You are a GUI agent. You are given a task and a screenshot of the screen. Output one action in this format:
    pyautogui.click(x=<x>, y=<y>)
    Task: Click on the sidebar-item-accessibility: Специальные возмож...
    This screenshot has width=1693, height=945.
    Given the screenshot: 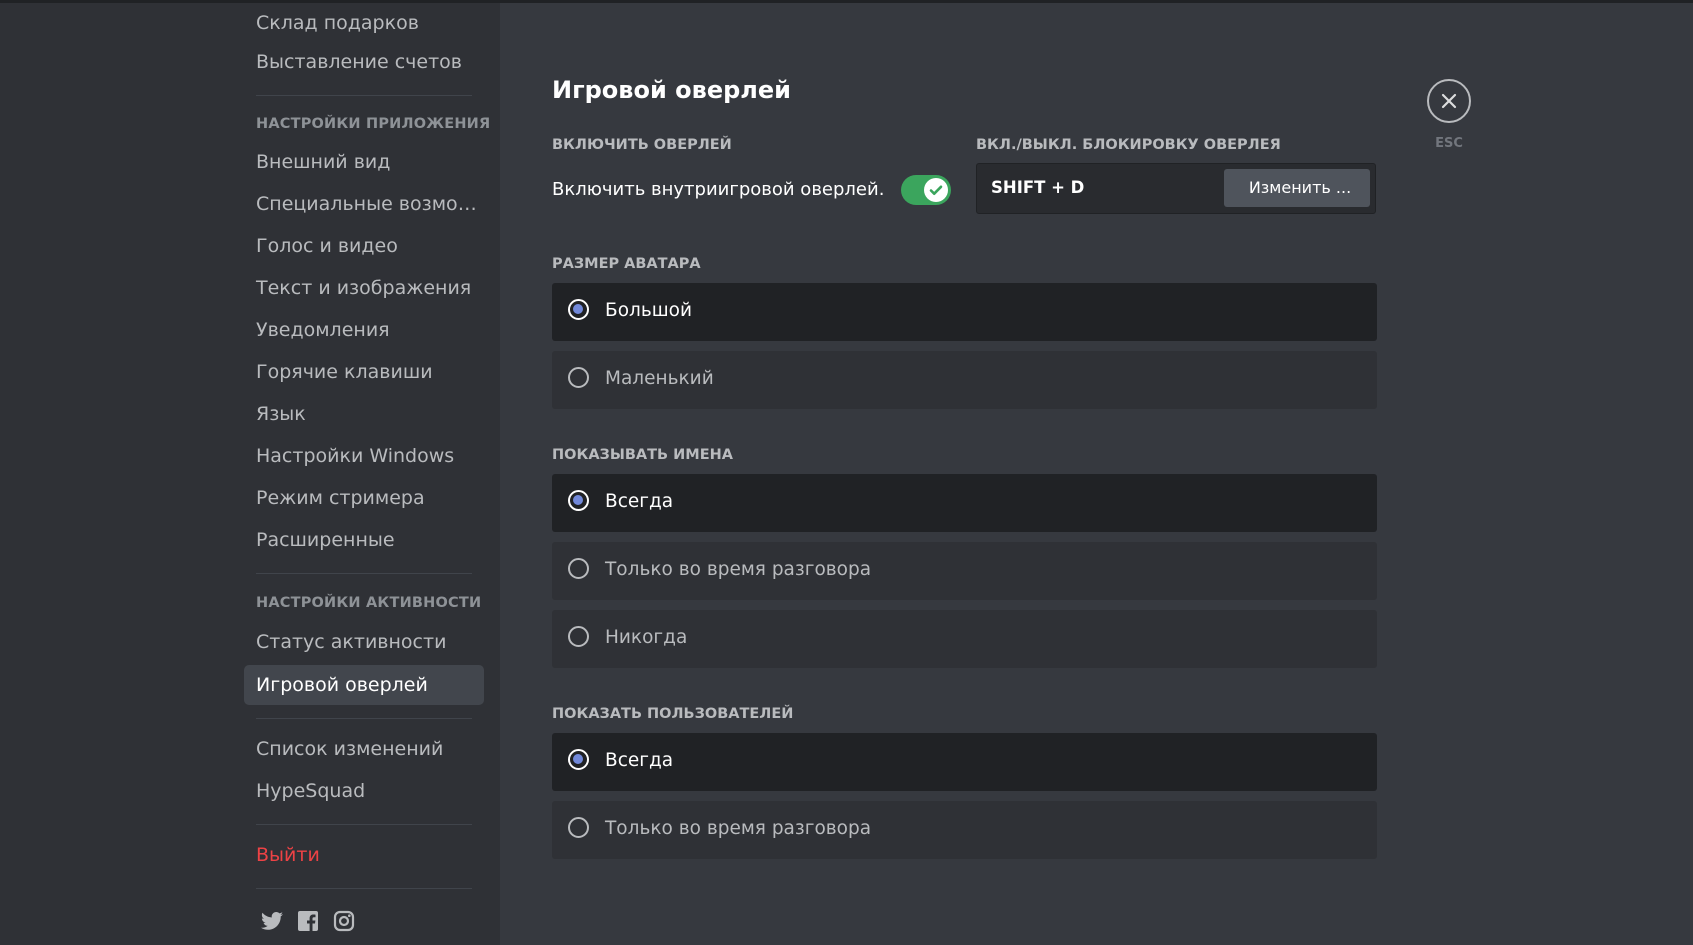 What is the action you would take?
    pyautogui.click(x=364, y=204)
    